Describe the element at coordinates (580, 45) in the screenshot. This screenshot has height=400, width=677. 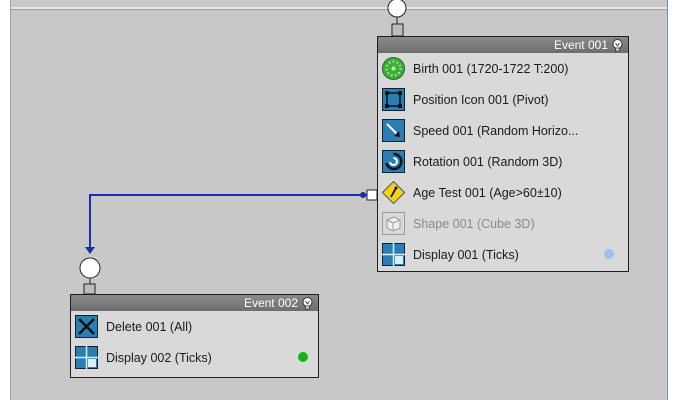
I see `event1-title: Event 001` at that location.